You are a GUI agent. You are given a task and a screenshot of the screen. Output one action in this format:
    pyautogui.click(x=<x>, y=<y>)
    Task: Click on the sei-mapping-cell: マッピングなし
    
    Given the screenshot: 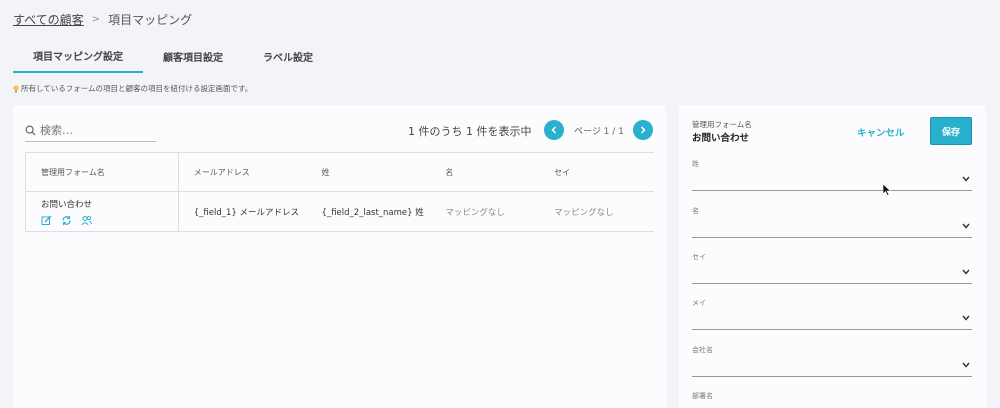 What is the action you would take?
    pyautogui.click(x=584, y=212)
    